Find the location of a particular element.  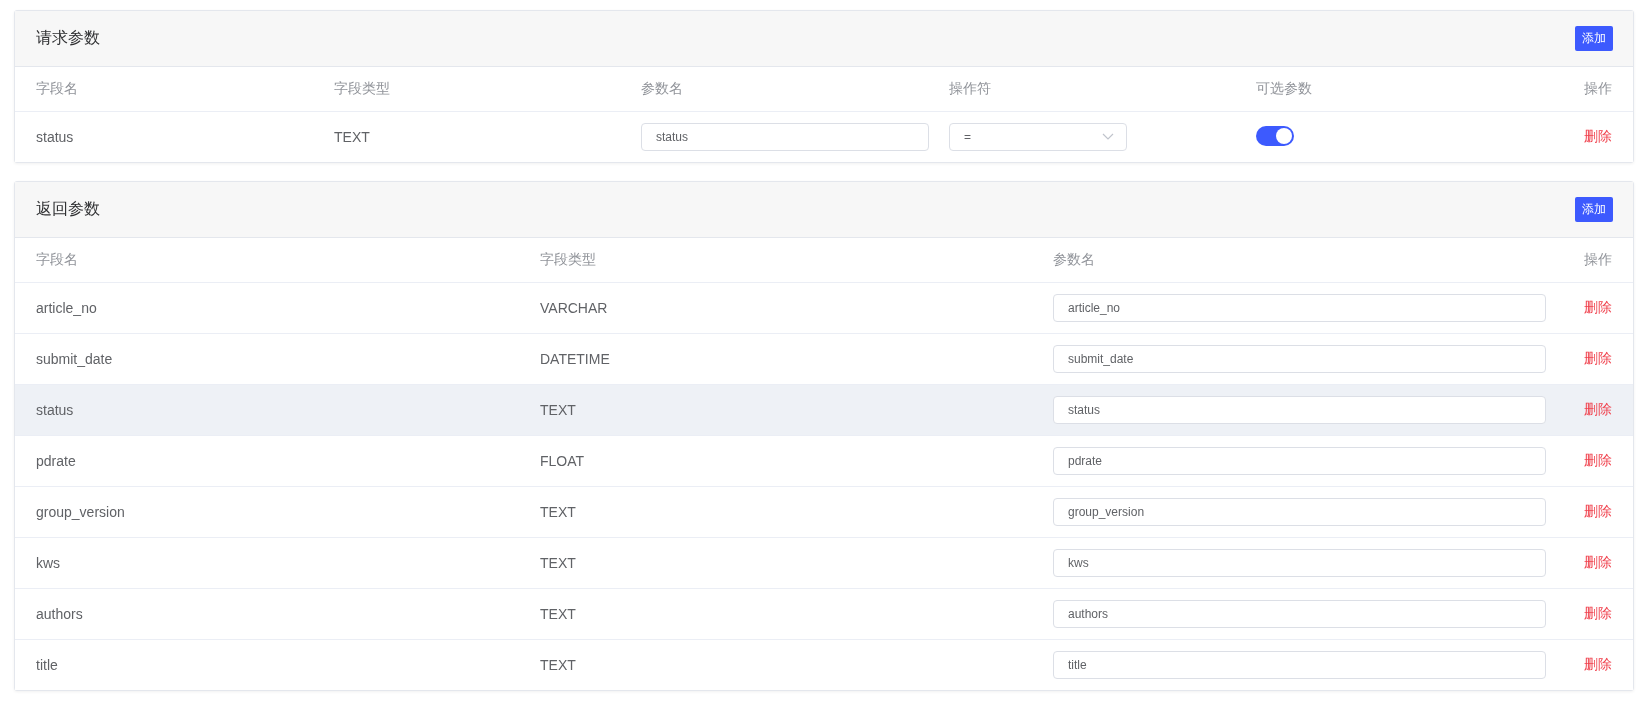

param-name-input: authors is located at coordinates (1299, 614).